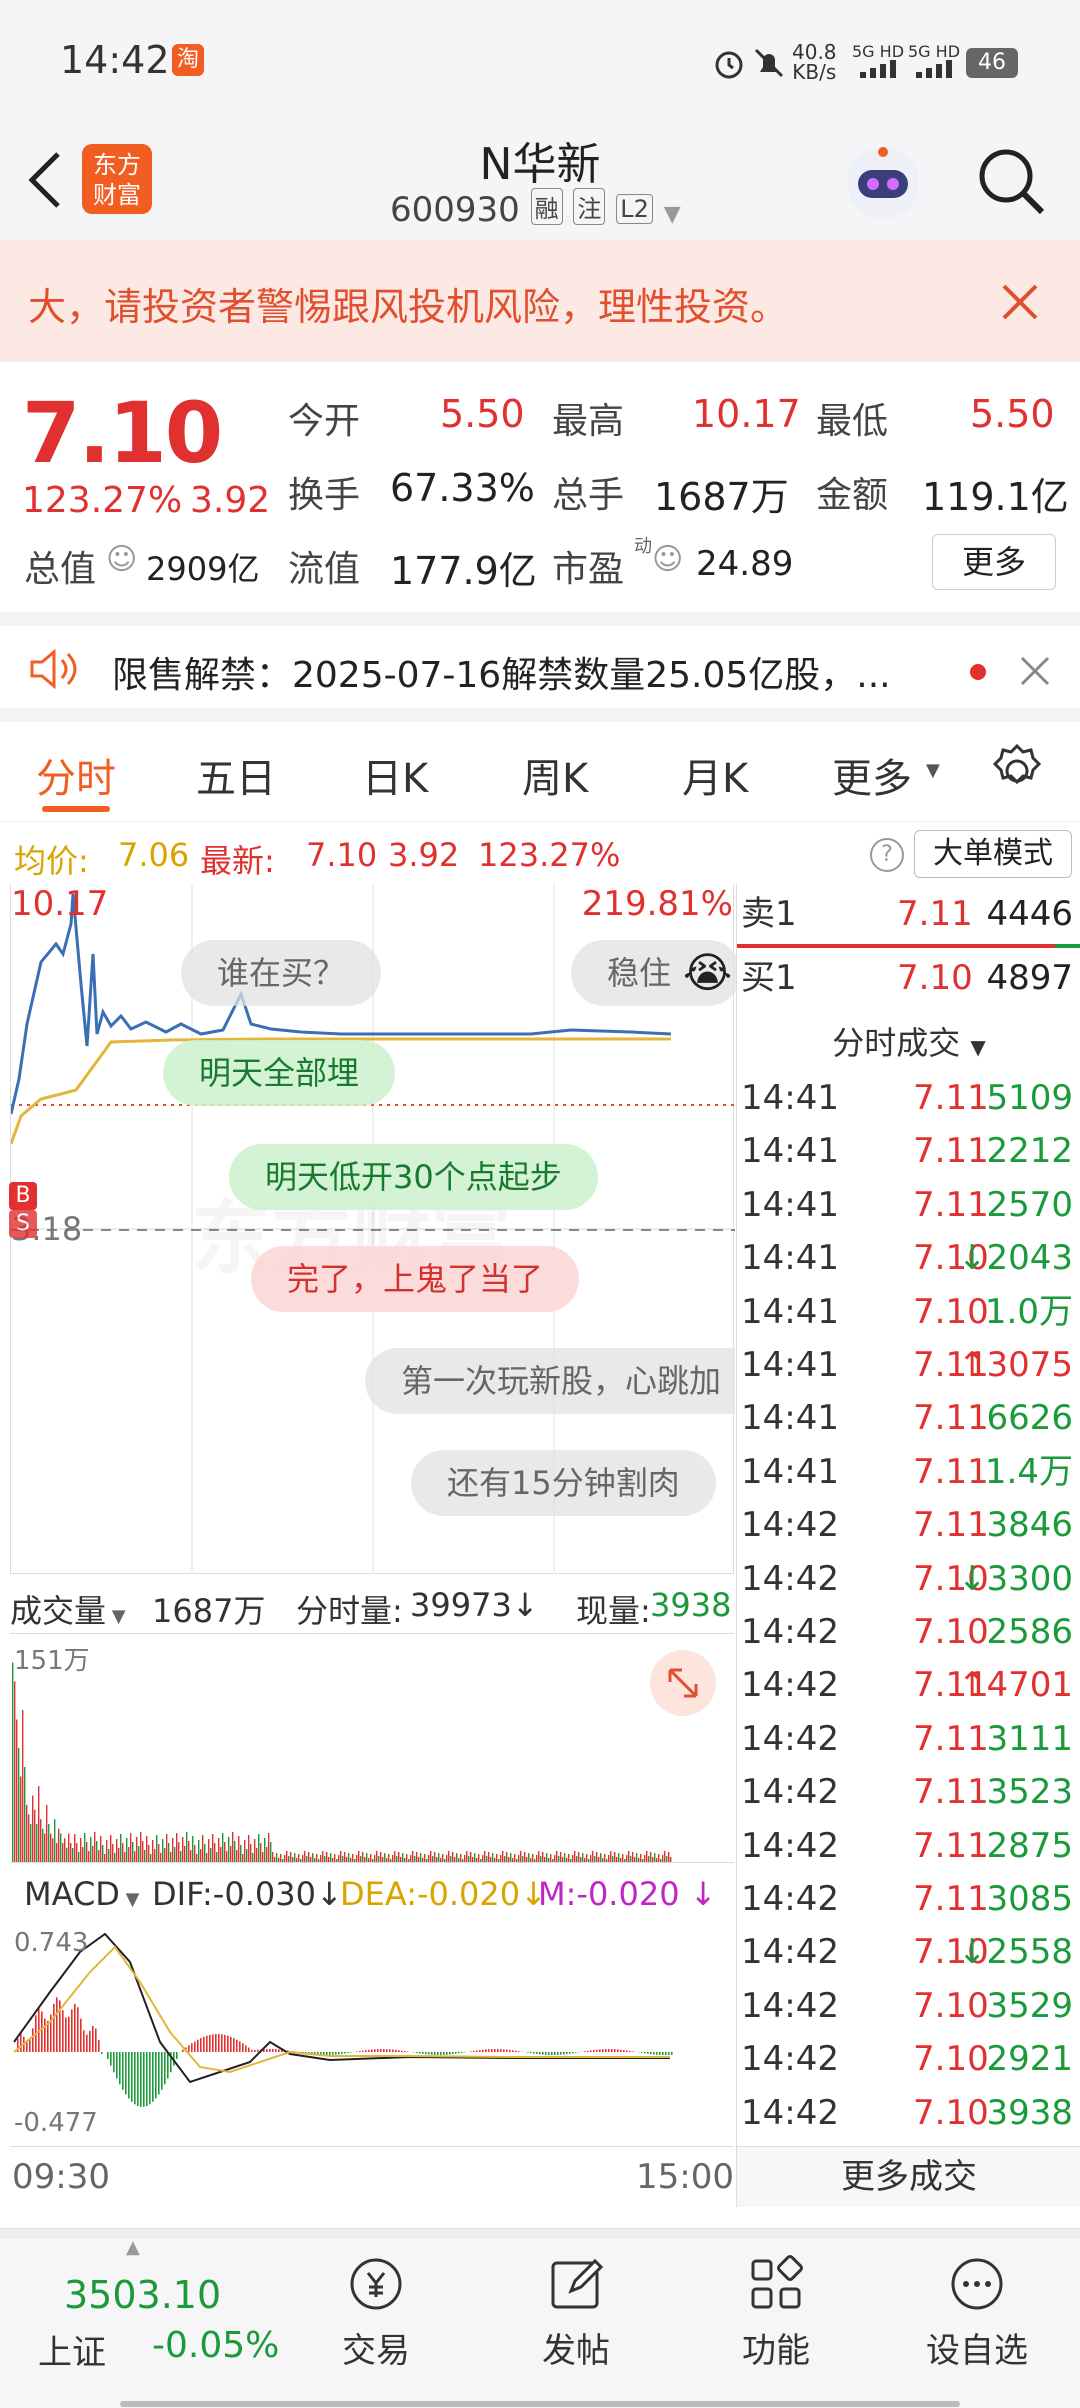 This screenshot has height=2408, width=1080. Describe the element at coordinates (550, 1381) in the screenshot. I see `comment-bubble-6: 第一次玩新股，心跳加` at that location.